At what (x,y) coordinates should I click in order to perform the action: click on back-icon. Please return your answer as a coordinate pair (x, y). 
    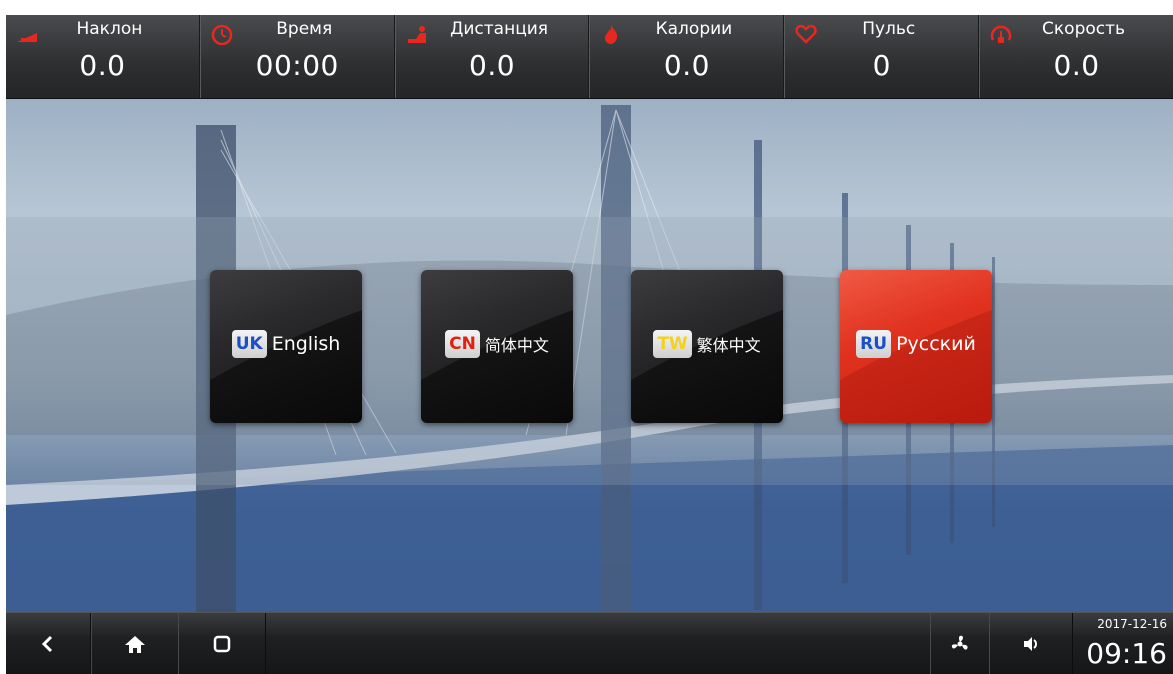
    Looking at the image, I should click on (47, 644).